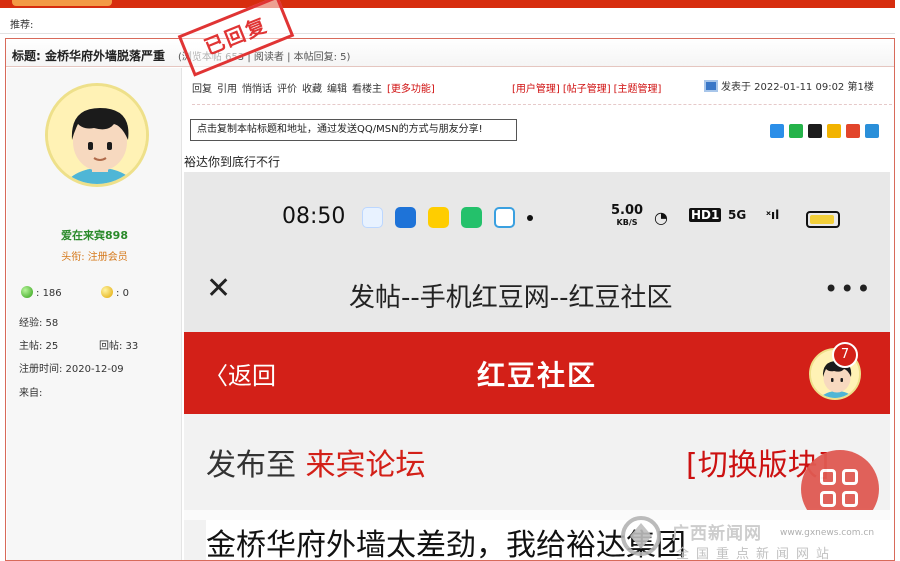 The image size is (900, 561). I want to click on signal-5g: 5G, so click(737, 215).